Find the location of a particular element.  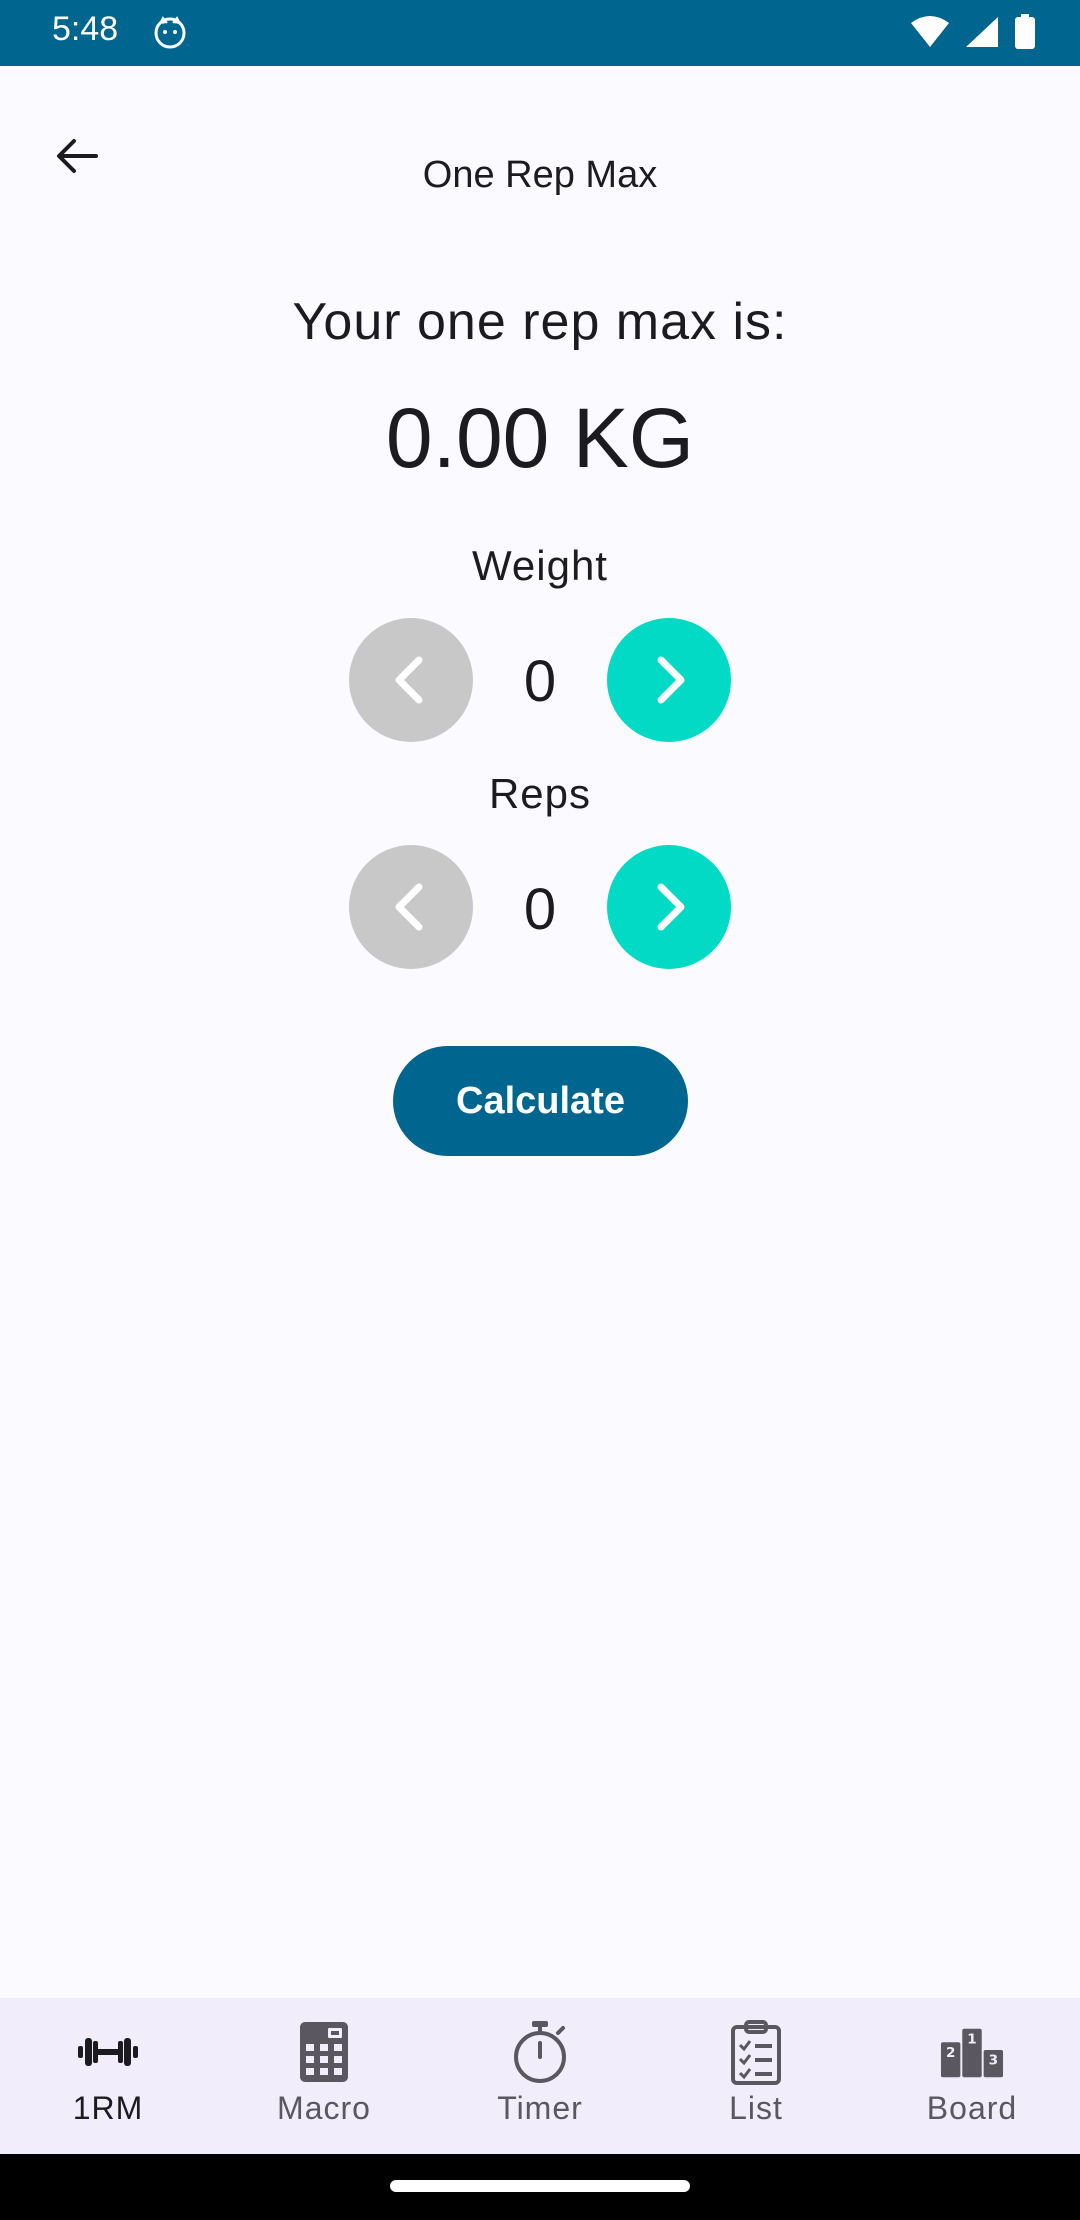

reps-value: 0 is located at coordinates (540, 909).